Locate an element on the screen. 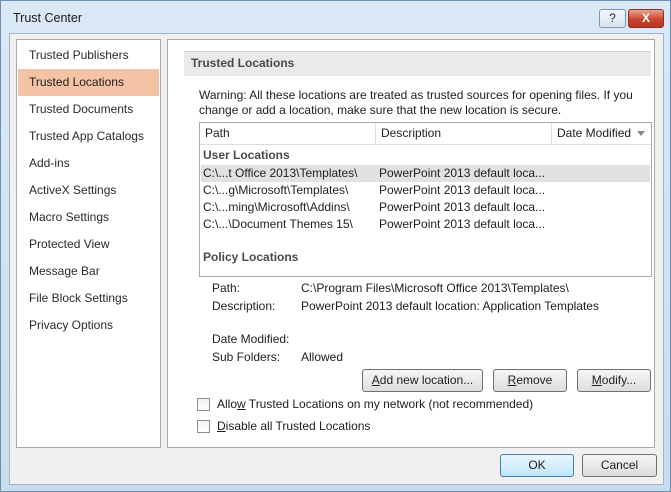  remove-label-post: emove is located at coordinates (534, 380).